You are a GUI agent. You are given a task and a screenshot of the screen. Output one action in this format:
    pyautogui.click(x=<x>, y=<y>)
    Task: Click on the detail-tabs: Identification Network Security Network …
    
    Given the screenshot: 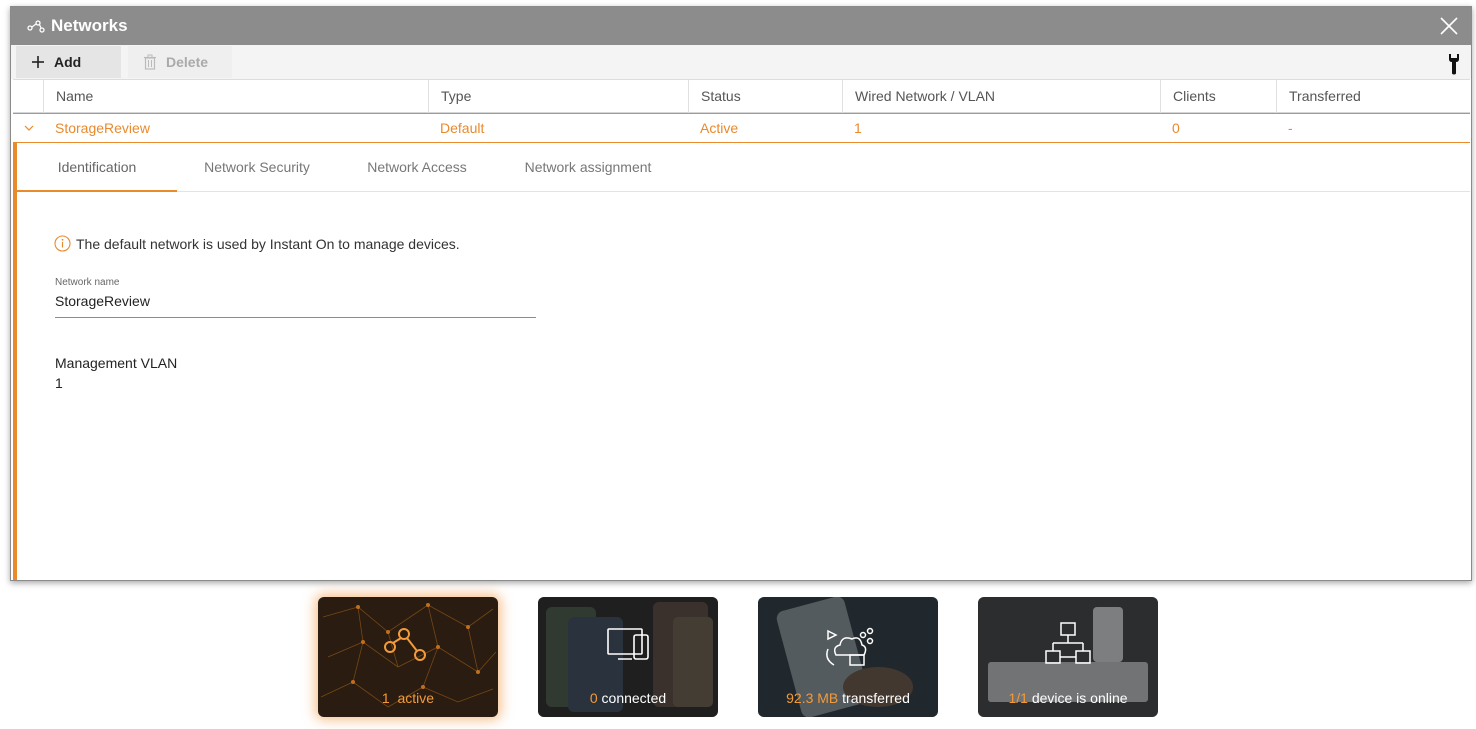 What is the action you would take?
    pyautogui.click(x=743, y=167)
    